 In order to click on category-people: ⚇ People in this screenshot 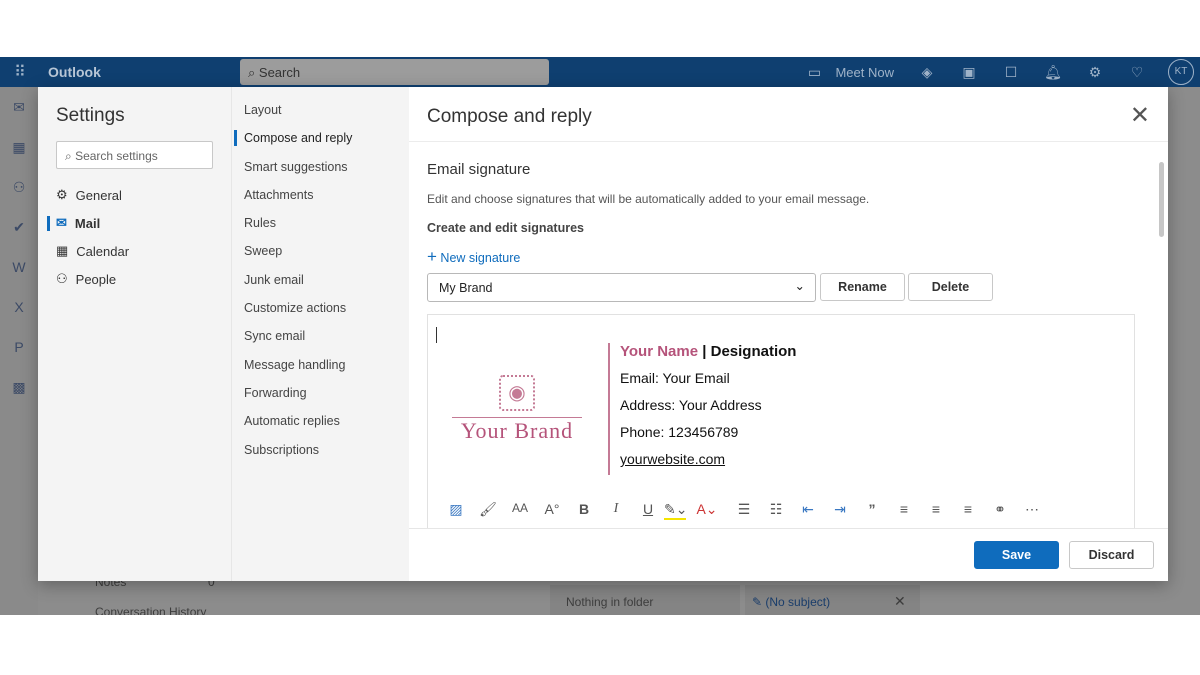, I will do `click(134, 279)`.